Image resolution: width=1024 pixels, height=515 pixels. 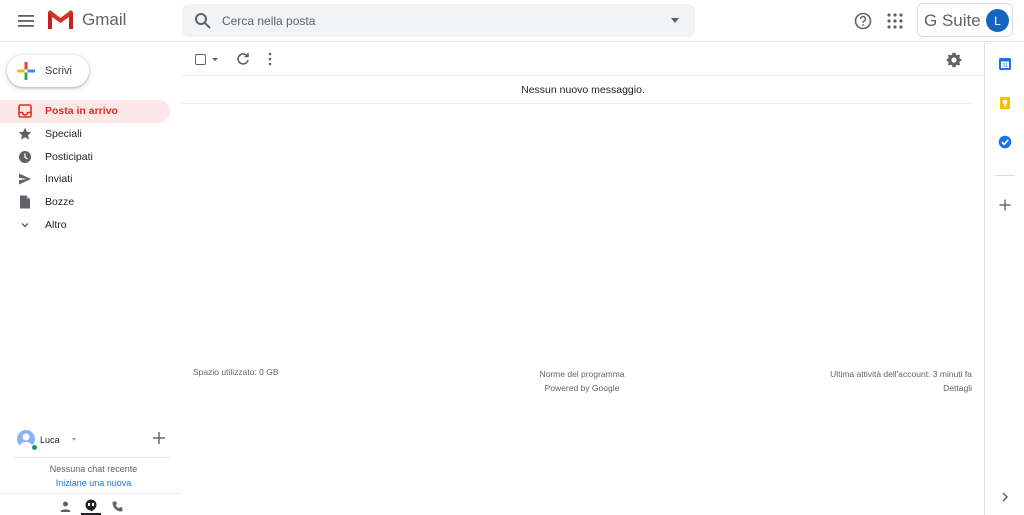 I want to click on empty-inbox-message: Nessun nuovo messaggio., so click(x=583, y=90).